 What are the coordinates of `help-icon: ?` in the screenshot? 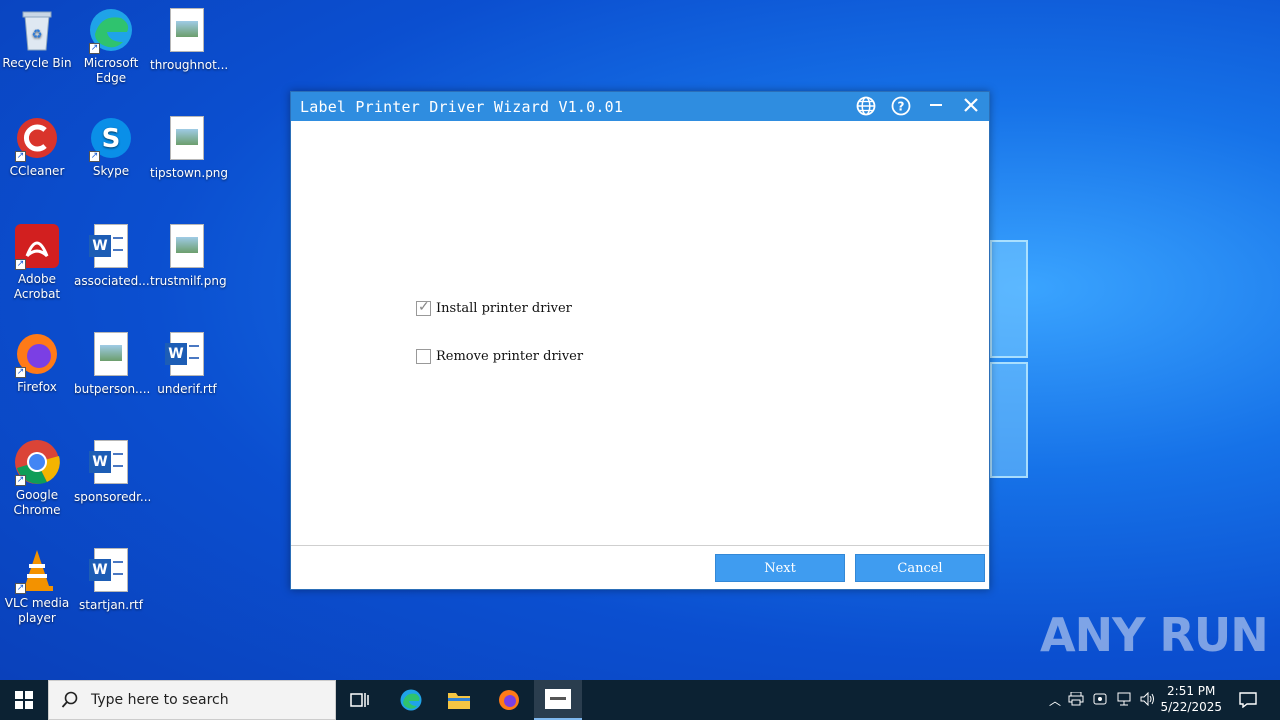 It's located at (901, 106).